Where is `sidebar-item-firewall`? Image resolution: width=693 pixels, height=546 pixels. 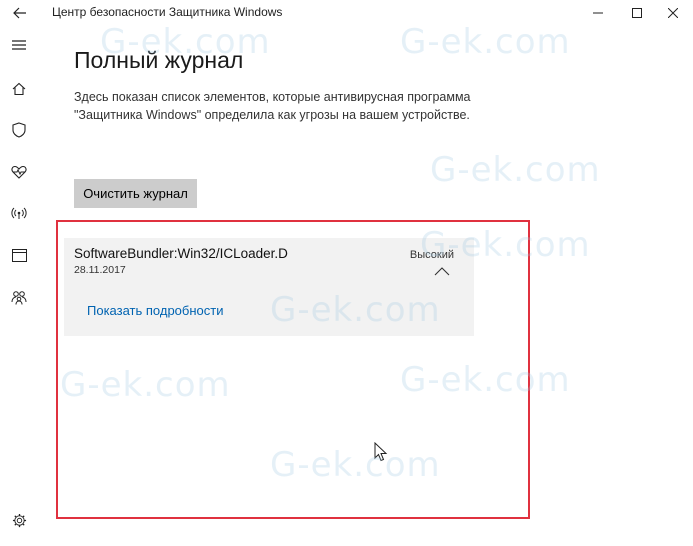
sidebar-item-firewall is located at coordinates (19, 213).